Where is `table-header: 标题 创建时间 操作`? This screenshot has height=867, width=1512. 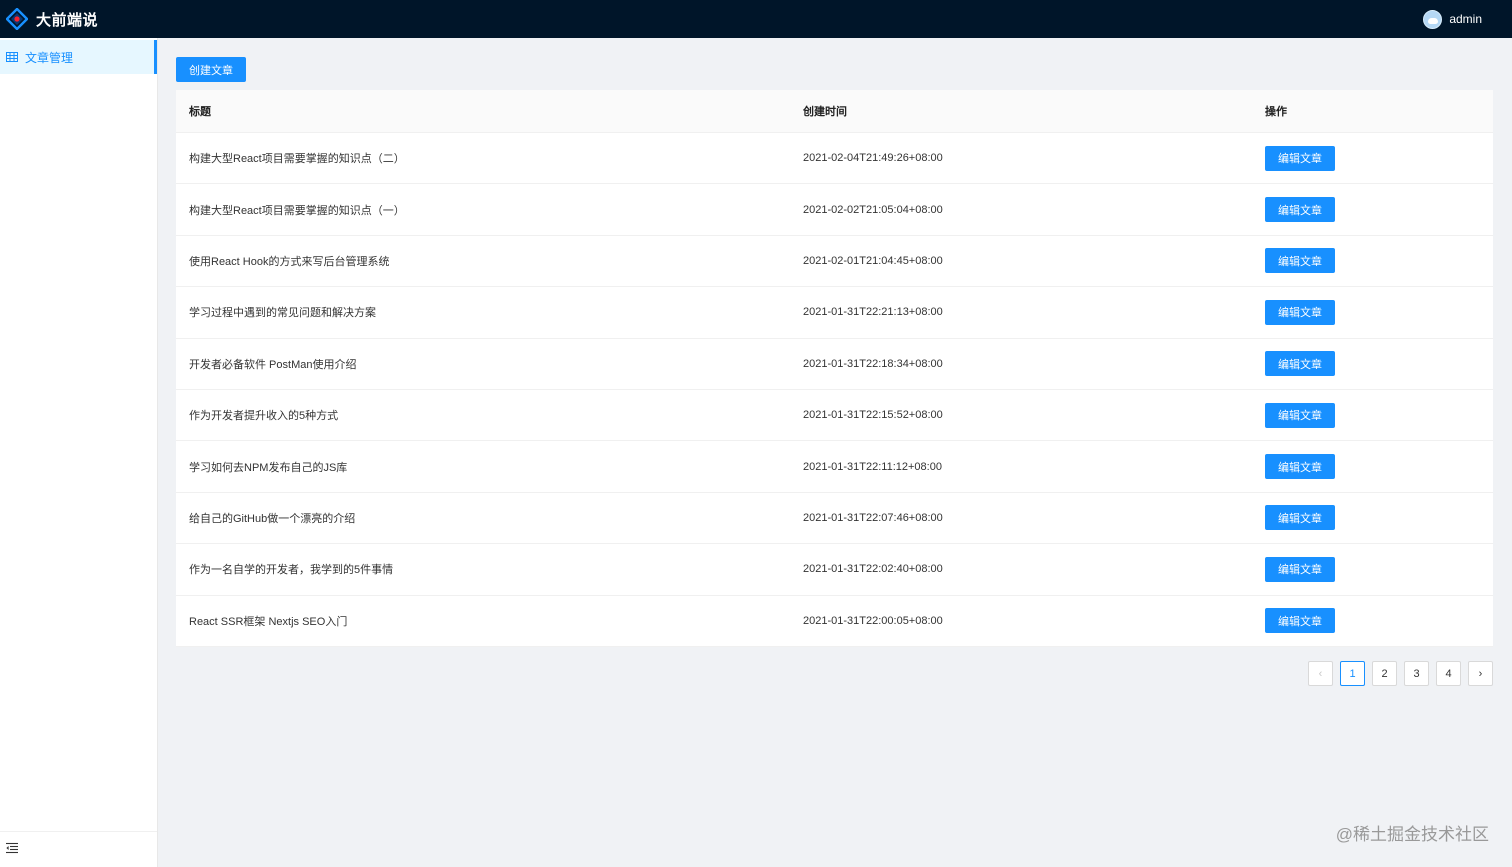
table-header: 标题 创建时间 操作 is located at coordinates (834, 111).